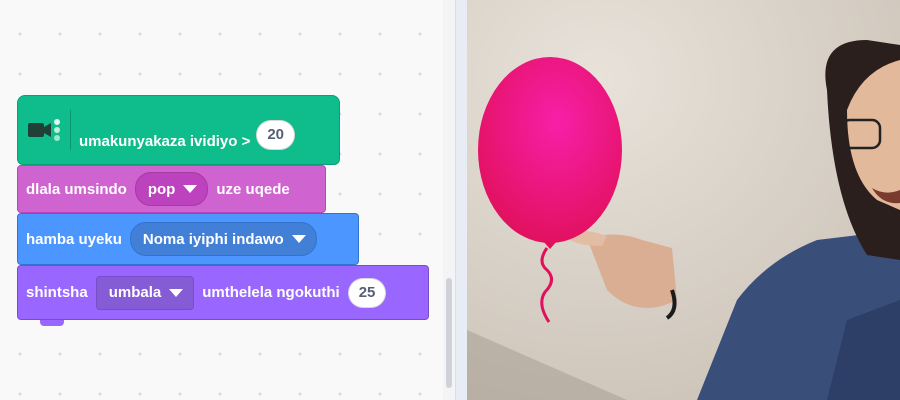  I want to click on go-to-block: hamba uyeku Noma iyiphi indawo, so click(188, 239).